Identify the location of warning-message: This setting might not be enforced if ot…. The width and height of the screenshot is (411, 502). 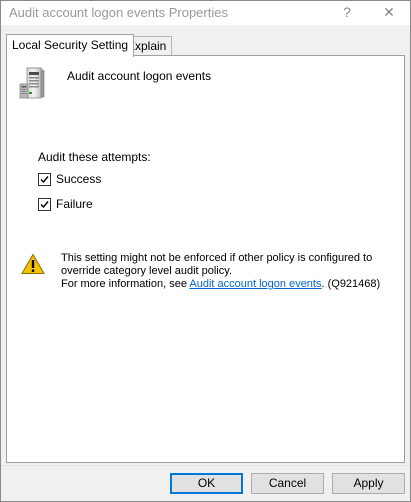
(228, 271).